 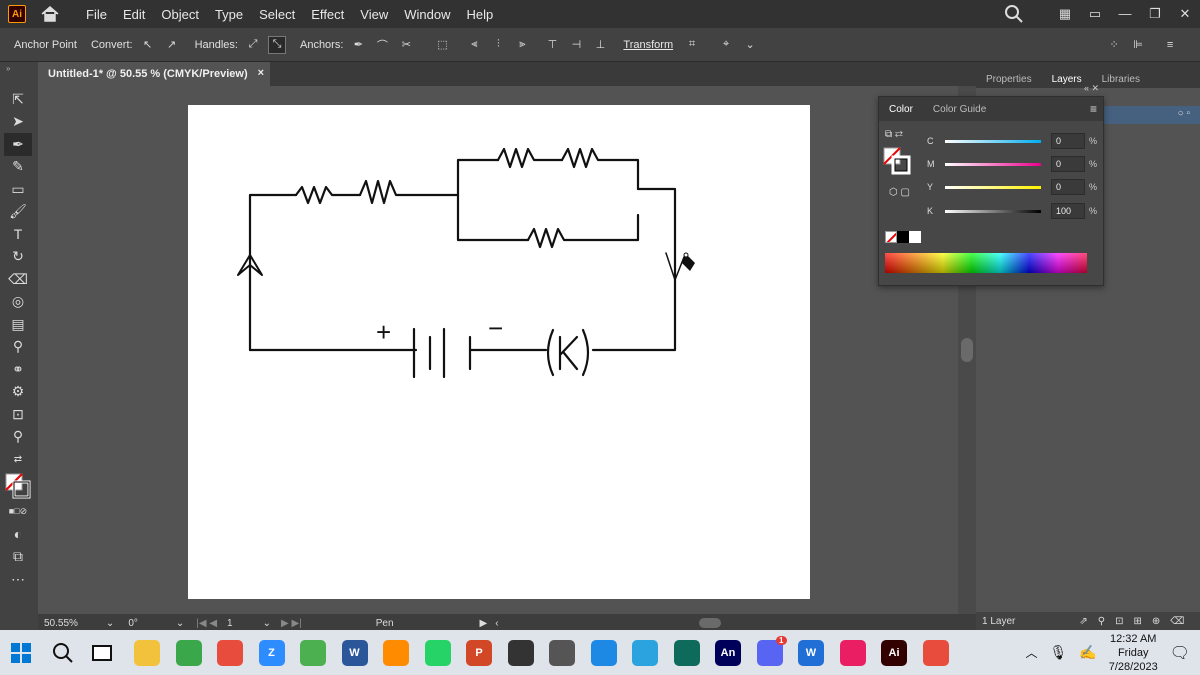 What do you see at coordinates (648, 45) in the screenshot?
I see `transform-link: Transform` at bounding box center [648, 45].